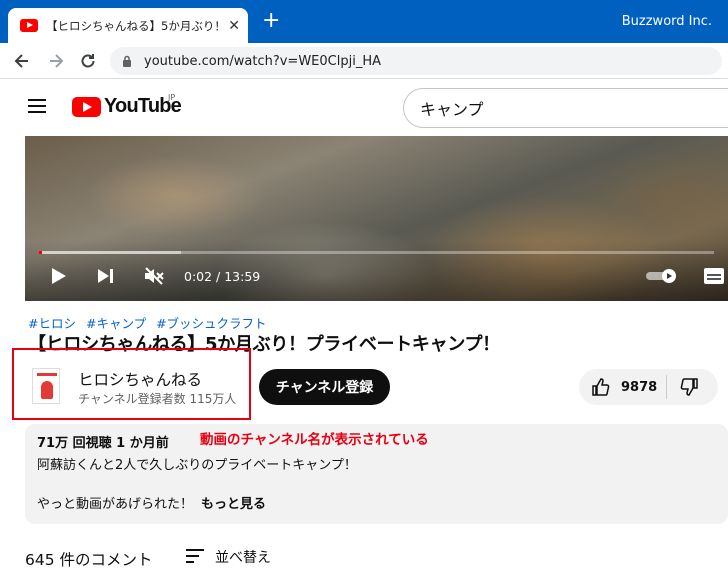 This screenshot has height=580, width=728. Describe the element at coordinates (140, 379) in the screenshot. I see `channel-name: ヒロシちゃんねる` at that location.